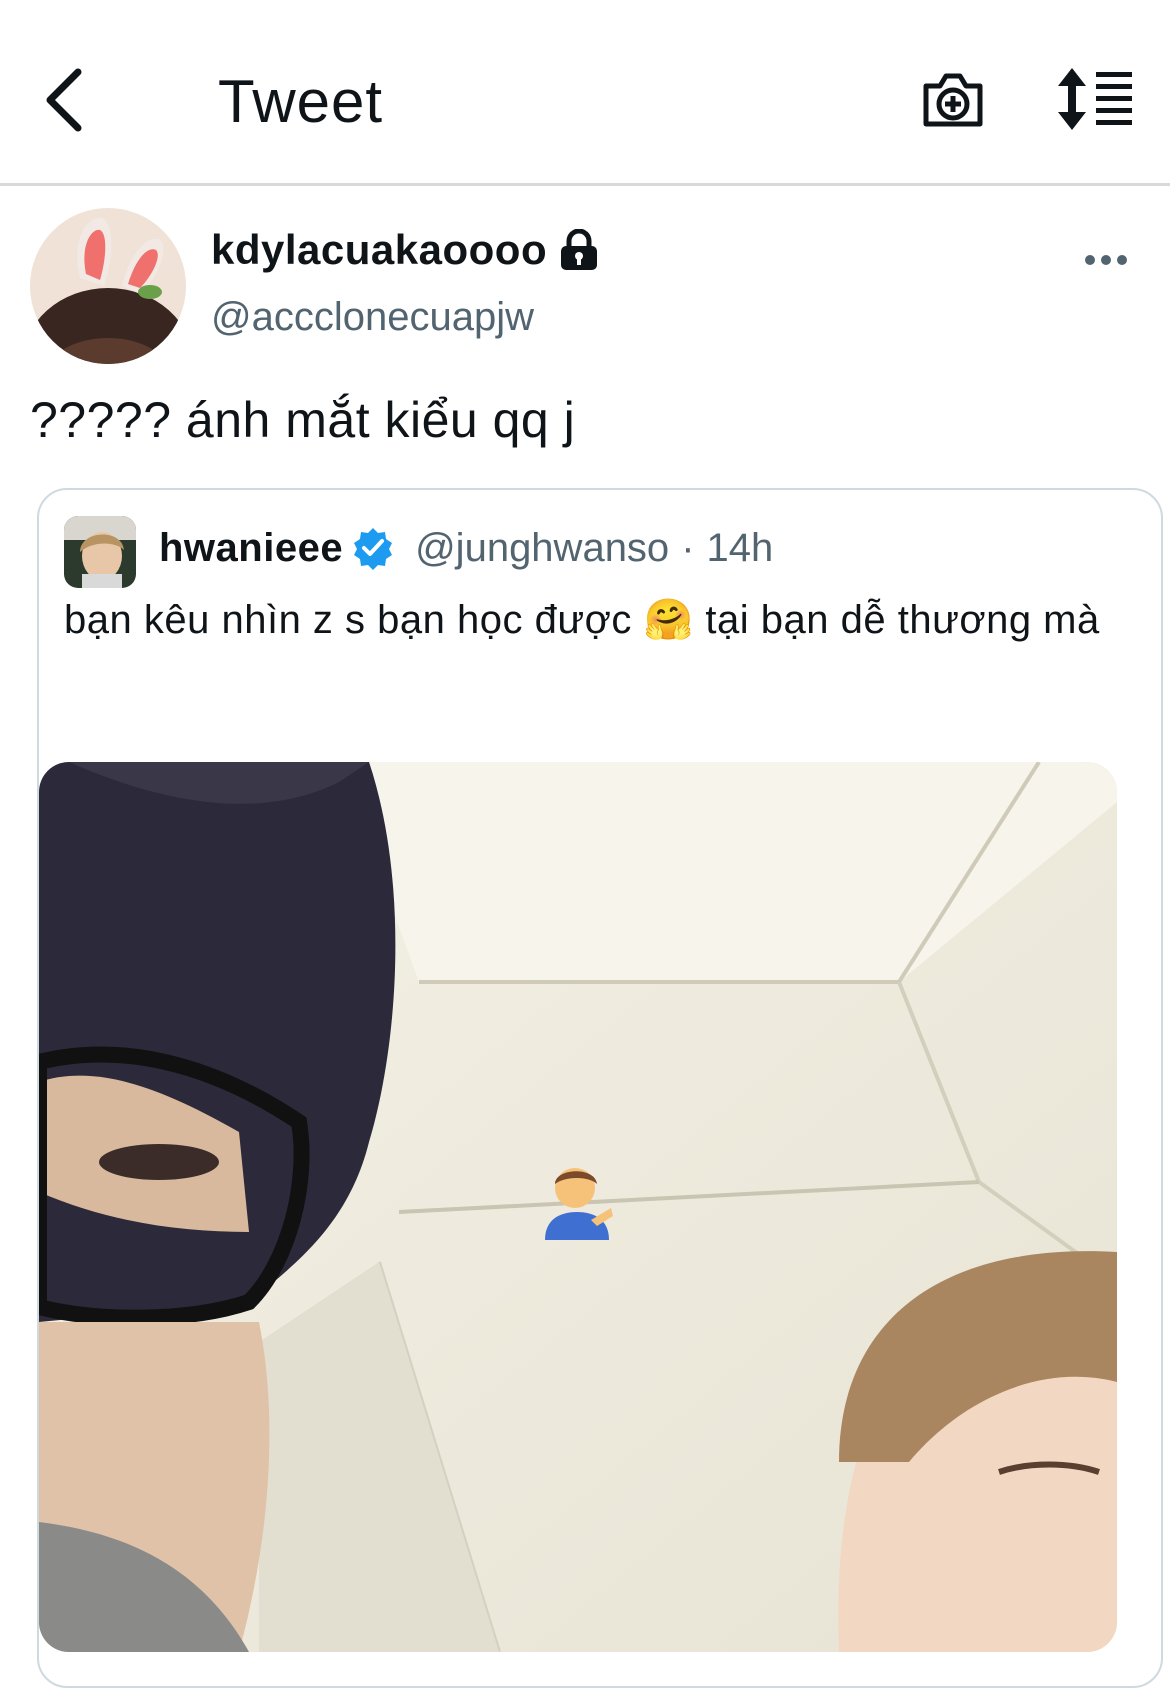 The height and width of the screenshot is (1688, 1170). I want to click on back-button, so click(68, 100).